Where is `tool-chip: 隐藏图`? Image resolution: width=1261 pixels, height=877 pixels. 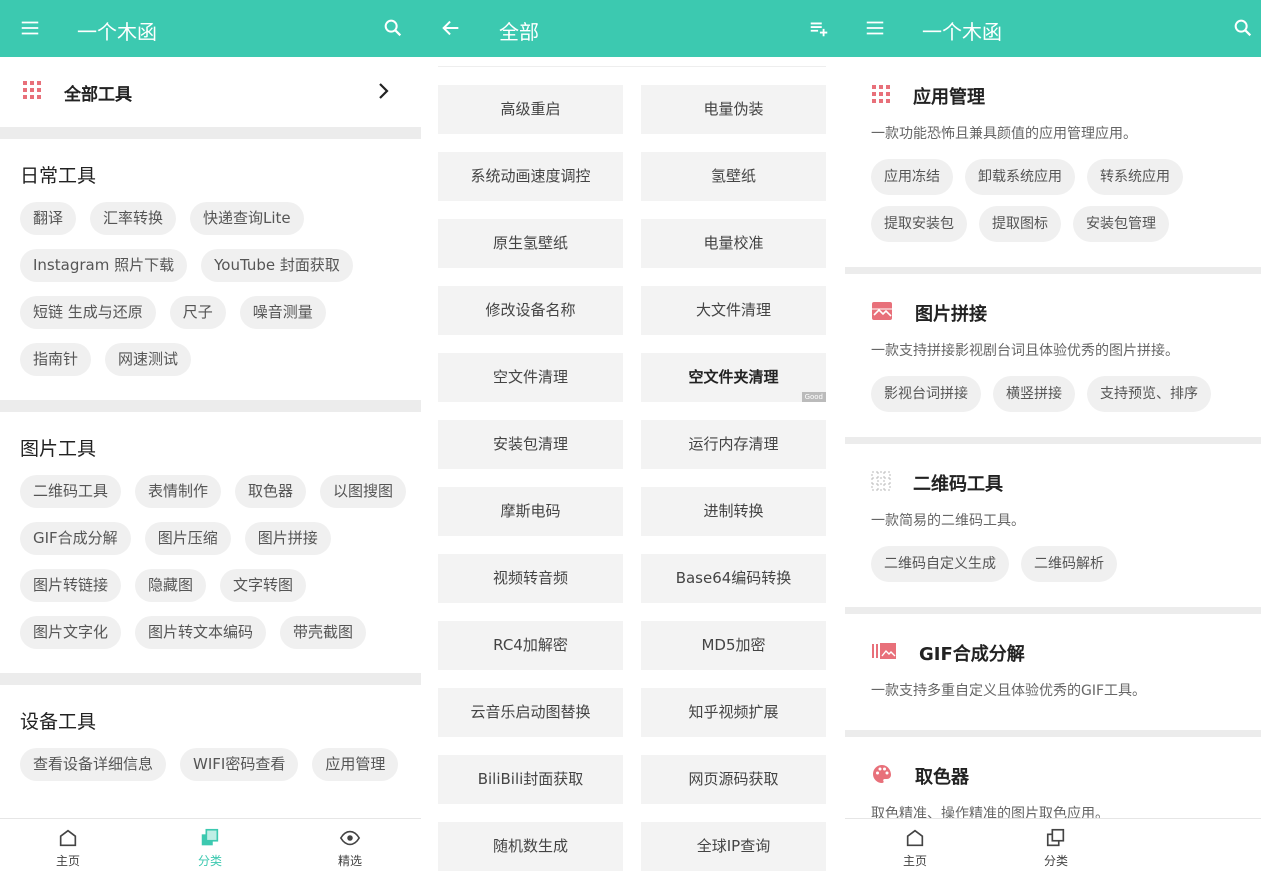 tool-chip: 隐藏图 is located at coordinates (171, 585).